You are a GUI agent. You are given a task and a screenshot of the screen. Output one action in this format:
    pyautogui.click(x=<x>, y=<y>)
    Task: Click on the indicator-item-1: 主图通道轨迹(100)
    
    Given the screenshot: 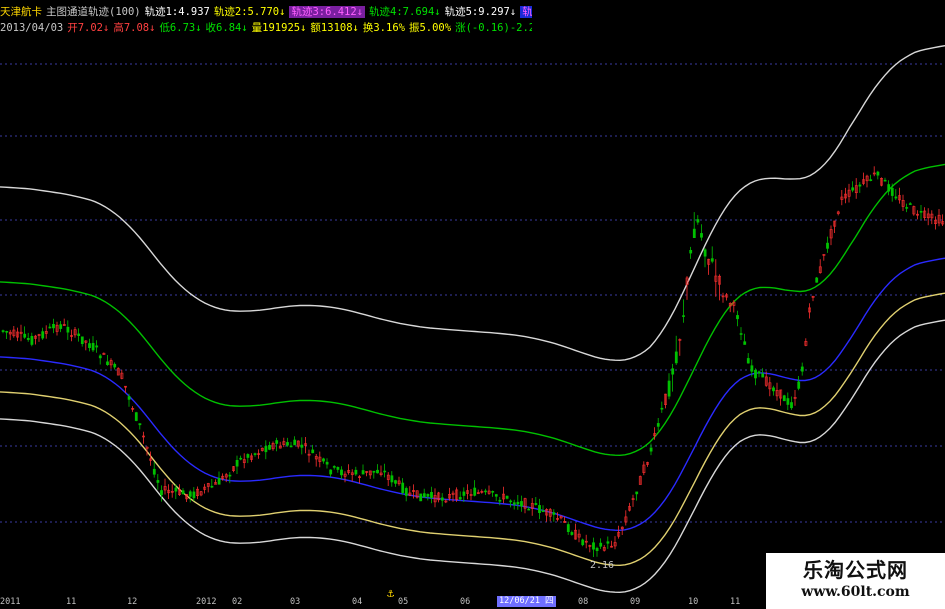 What is the action you would take?
    pyautogui.click(x=93, y=12)
    